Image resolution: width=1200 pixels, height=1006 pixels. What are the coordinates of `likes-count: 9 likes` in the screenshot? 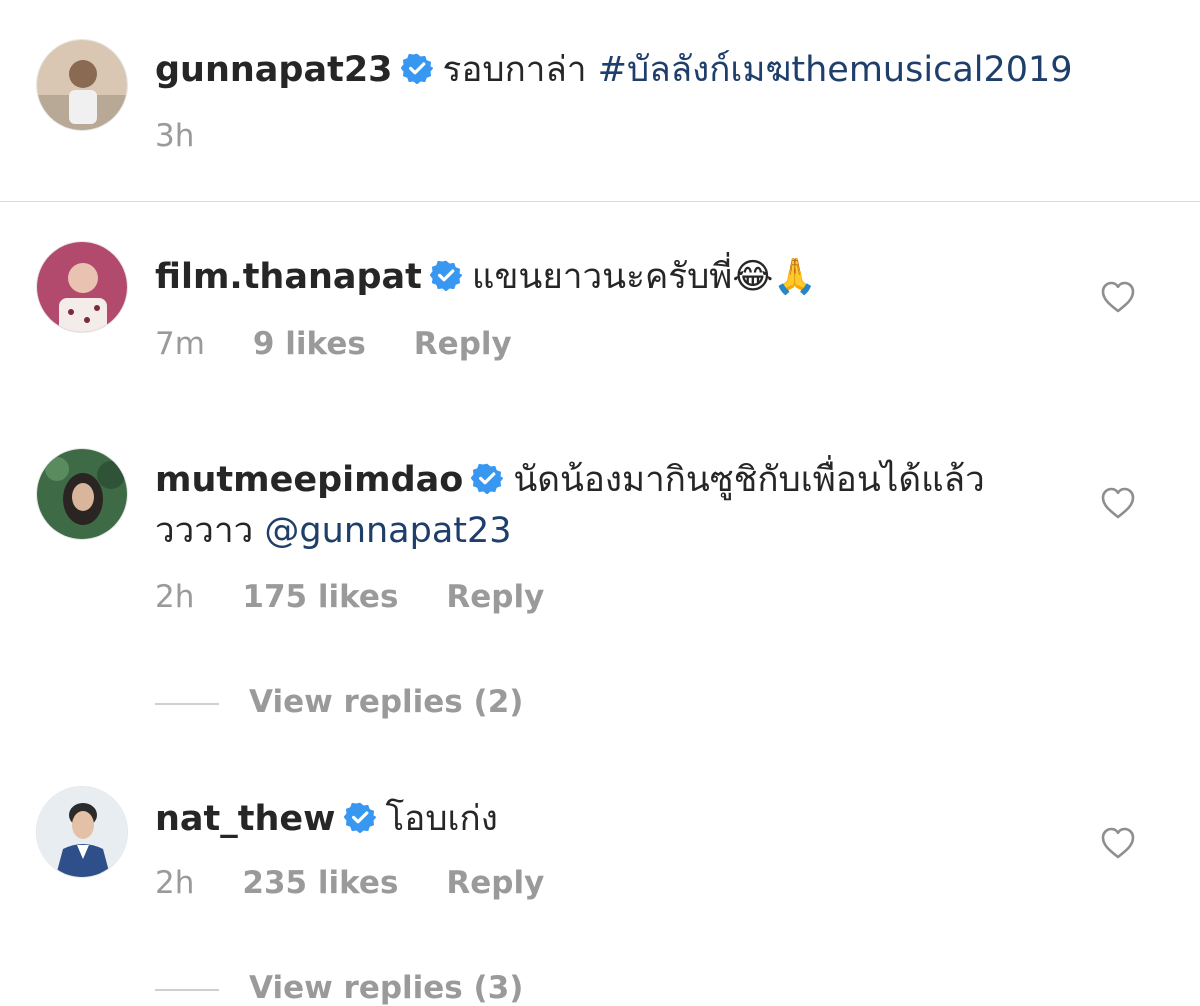 It's located at (309, 344).